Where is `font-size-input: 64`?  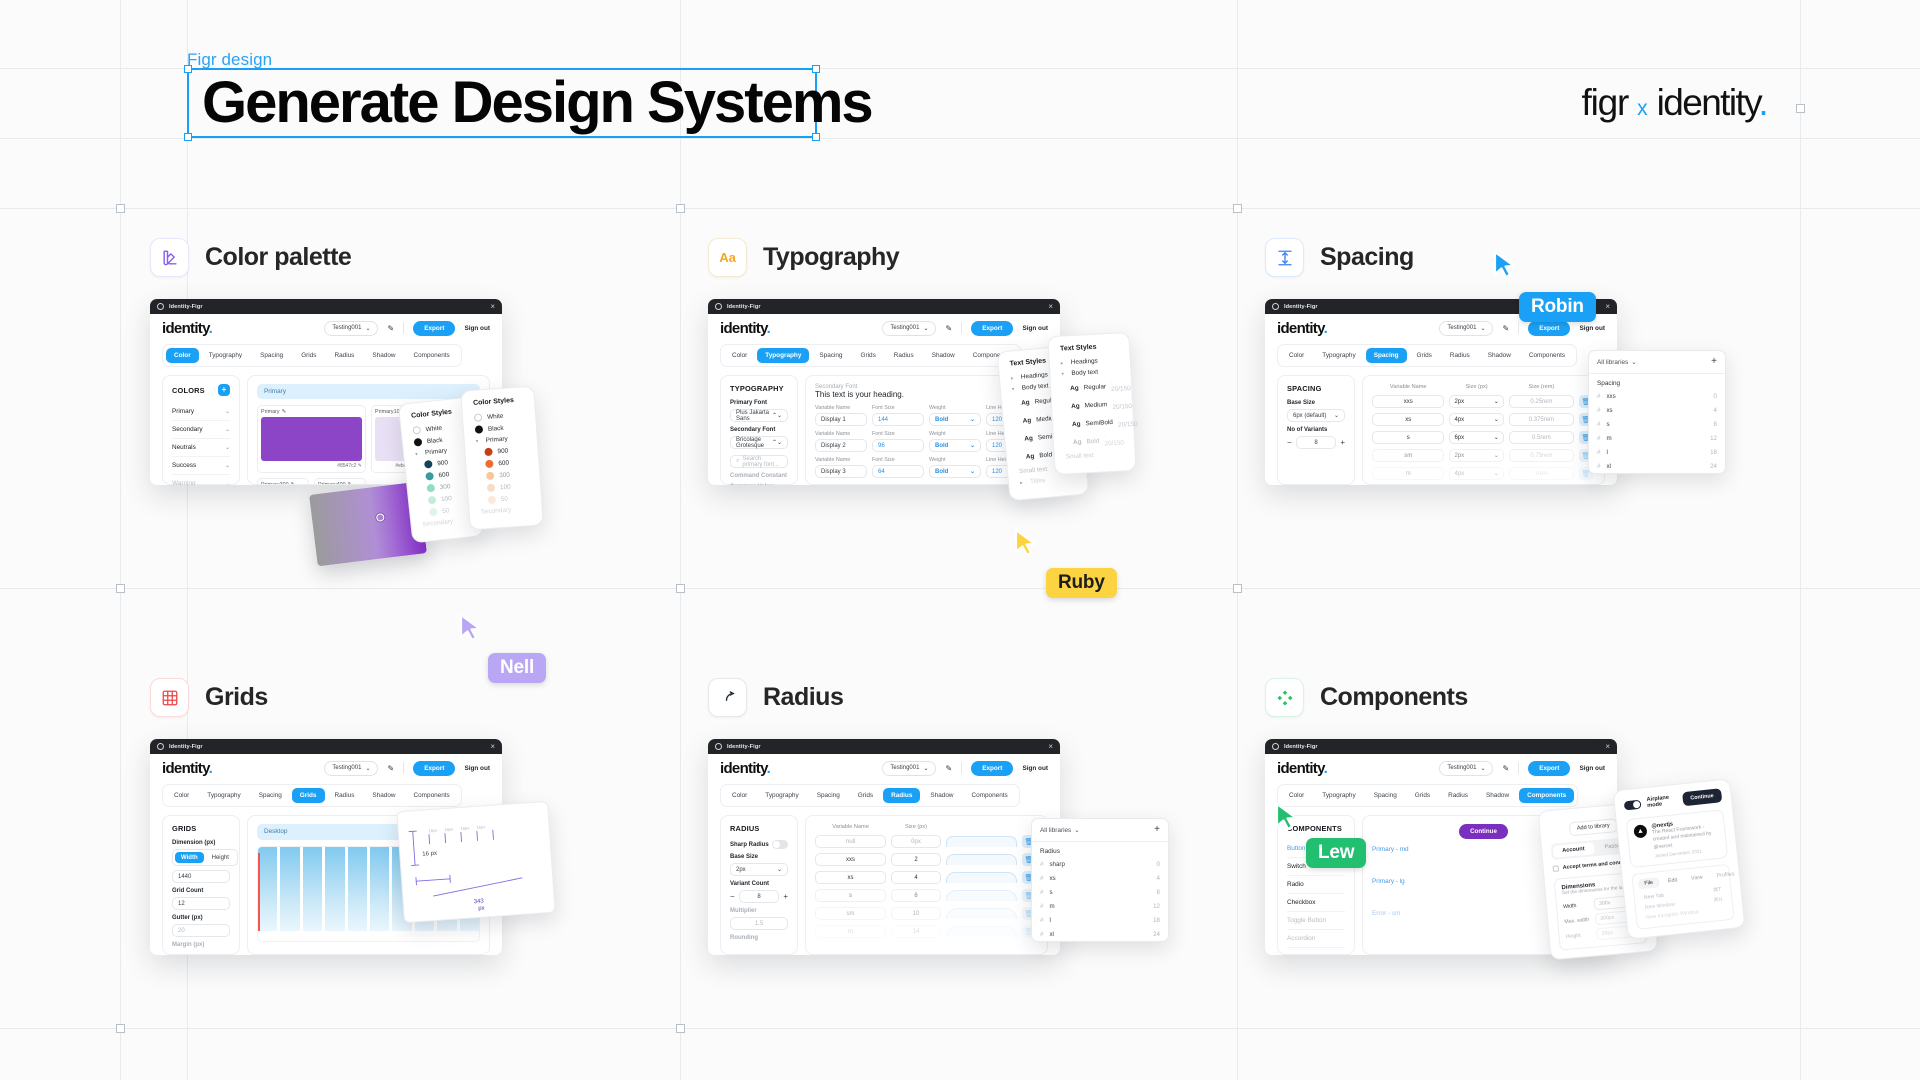 font-size-input: 64 is located at coordinates (898, 471).